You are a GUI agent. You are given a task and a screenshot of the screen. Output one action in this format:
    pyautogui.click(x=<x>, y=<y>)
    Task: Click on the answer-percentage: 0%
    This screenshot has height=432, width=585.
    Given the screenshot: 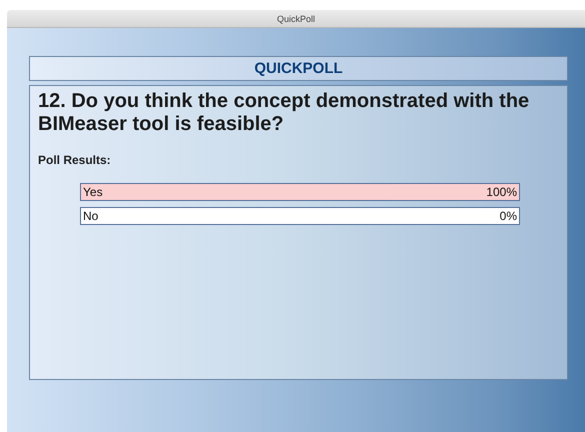 What is the action you would take?
    pyautogui.click(x=508, y=216)
    